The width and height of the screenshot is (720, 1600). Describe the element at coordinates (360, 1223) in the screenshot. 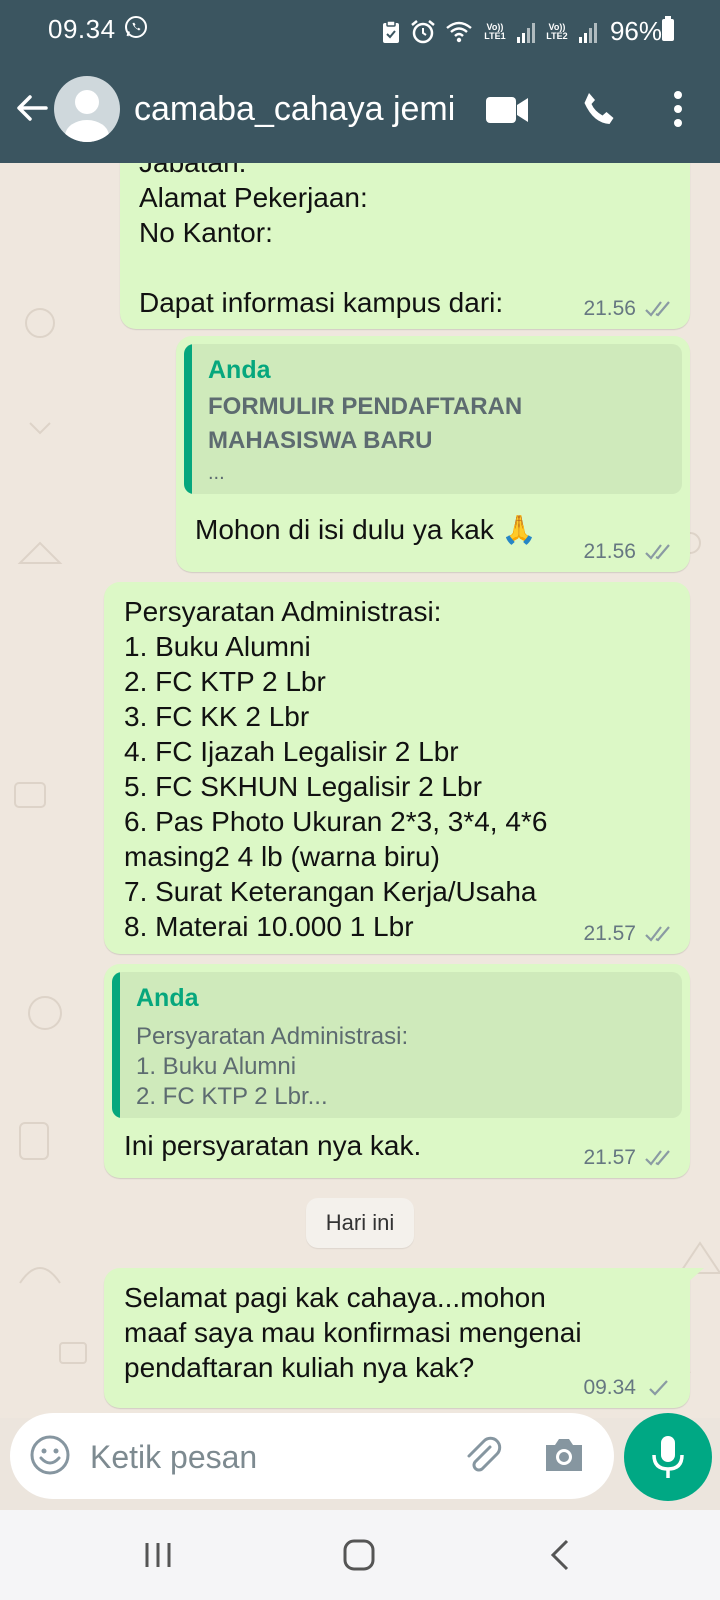

I see `day-divider: Hari ini` at that location.